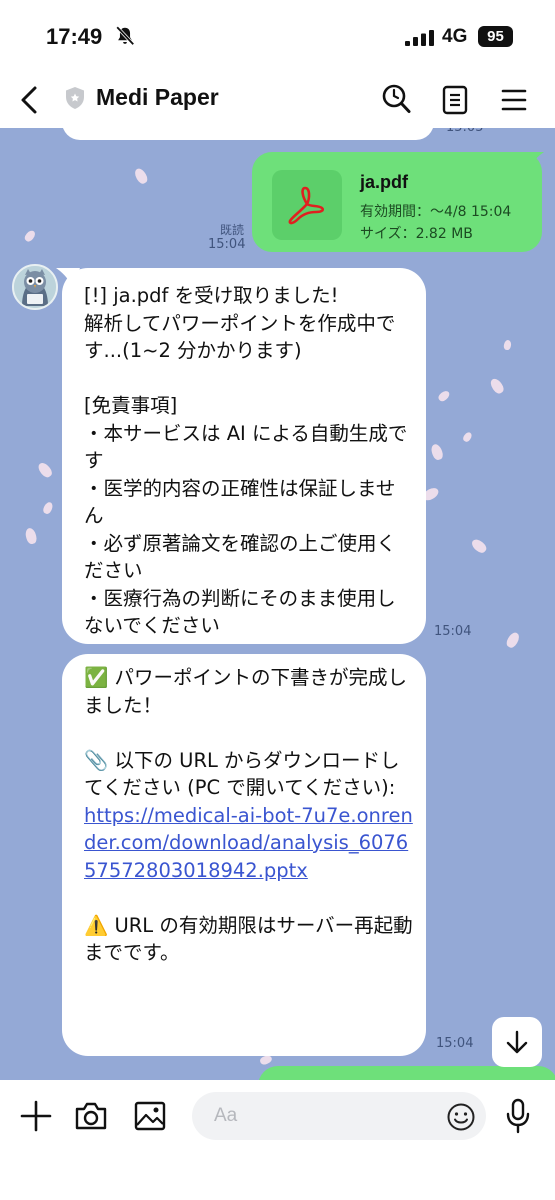  I want to click on message-input, so click(339, 1116).